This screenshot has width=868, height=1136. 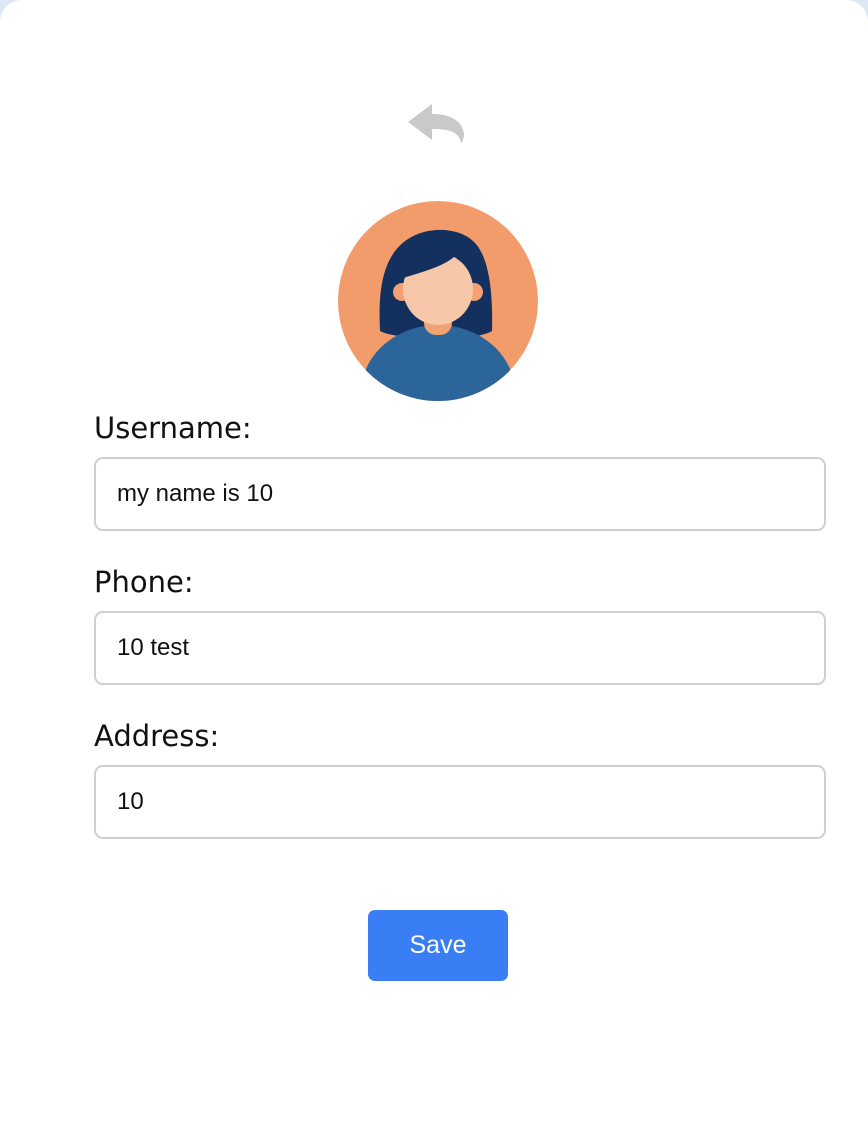 I want to click on username-input, so click(x=460, y=494).